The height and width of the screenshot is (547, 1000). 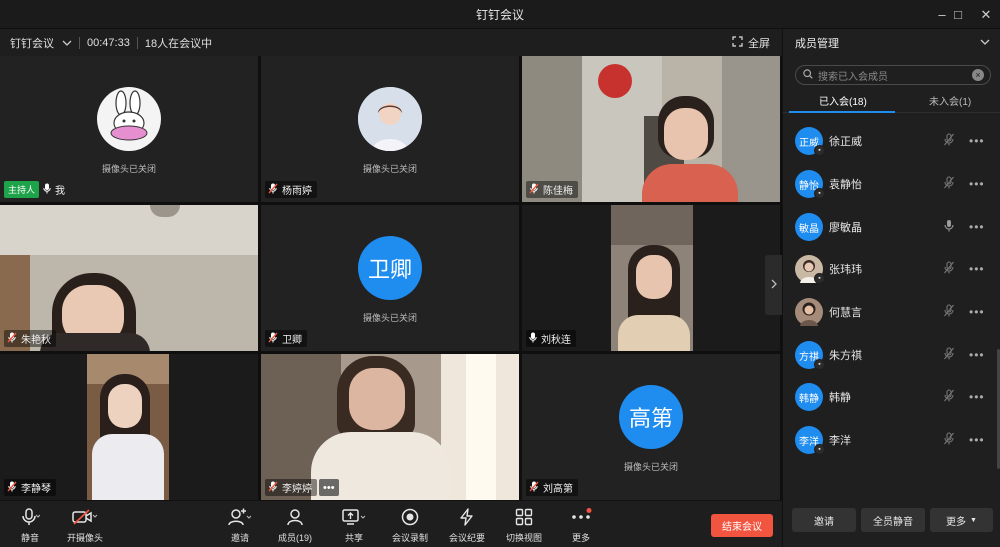 What do you see at coordinates (292, 340) in the screenshot?
I see `participant-name: 卫卿` at bounding box center [292, 340].